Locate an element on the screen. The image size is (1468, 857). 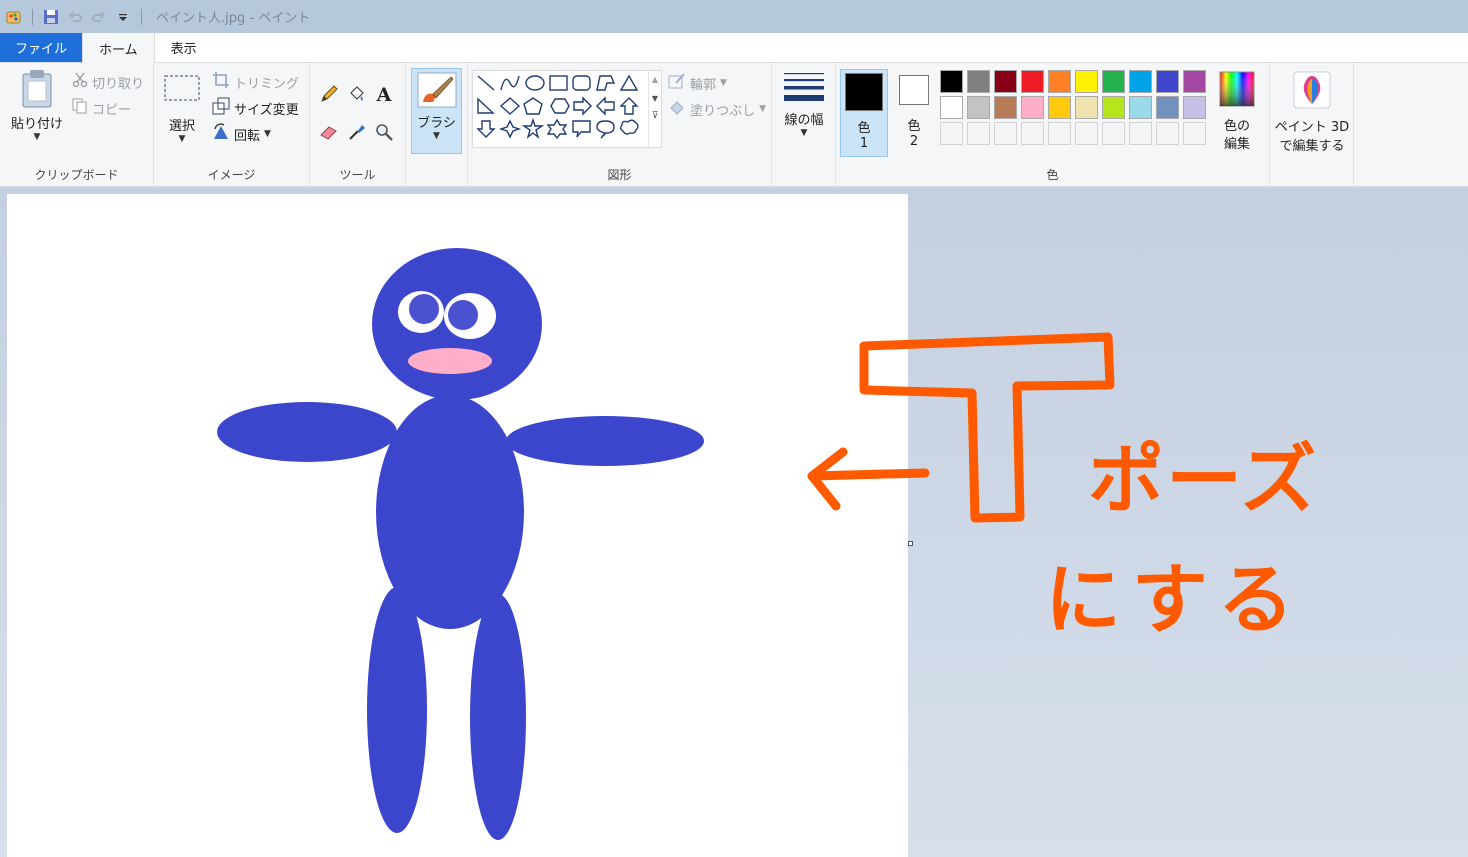
color-wheel-icon is located at coordinates (1237, 91).